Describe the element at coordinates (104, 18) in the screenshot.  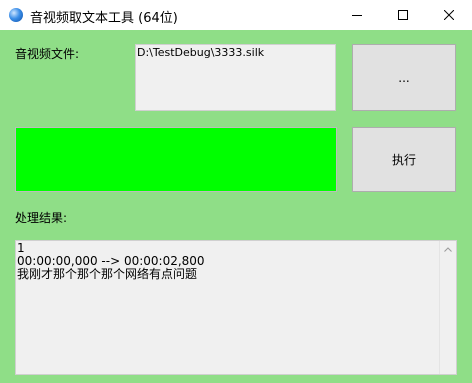
I see `window-title: 音视频取文本工具 (64位)` at that location.